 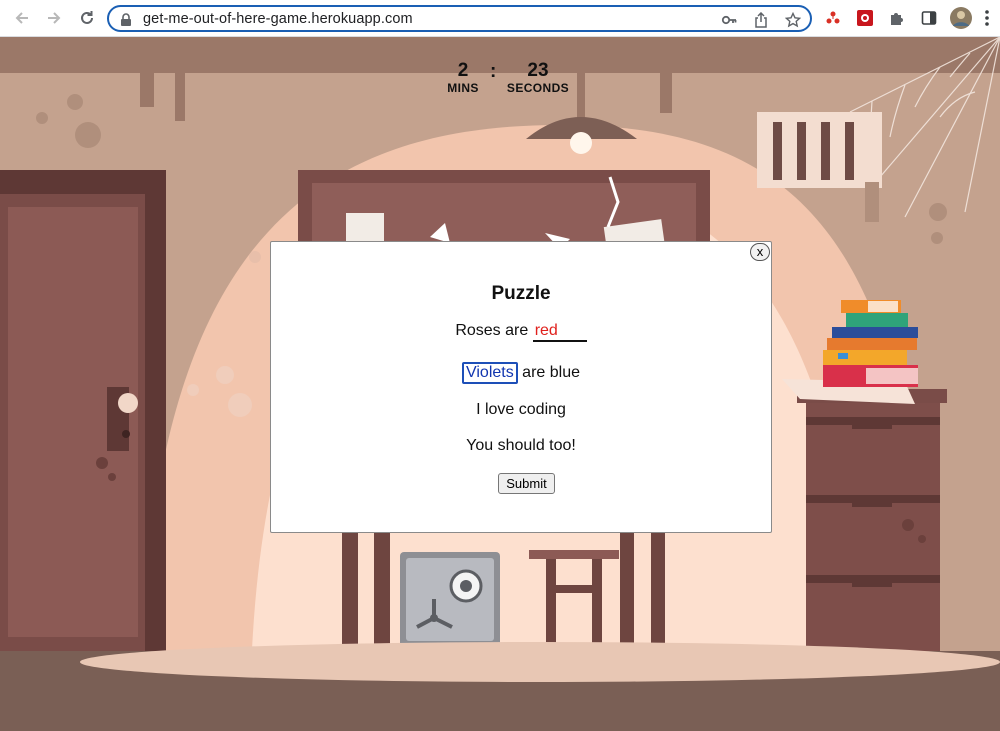 What do you see at coordinates (761, 20) in the screenshot?
I see `share-icon` at bounding box center [761, 20].